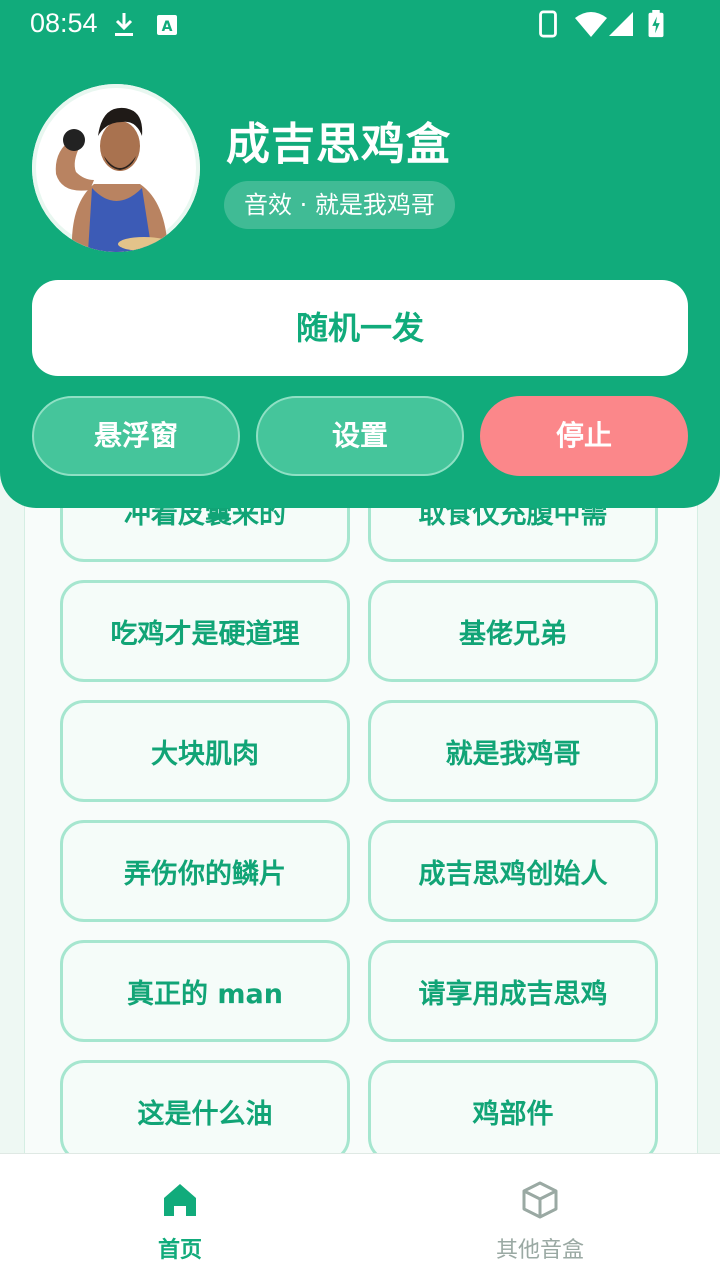 The image size is (720, 1281). I want to click on status-bar: 08:54 A, so click(360, 24).